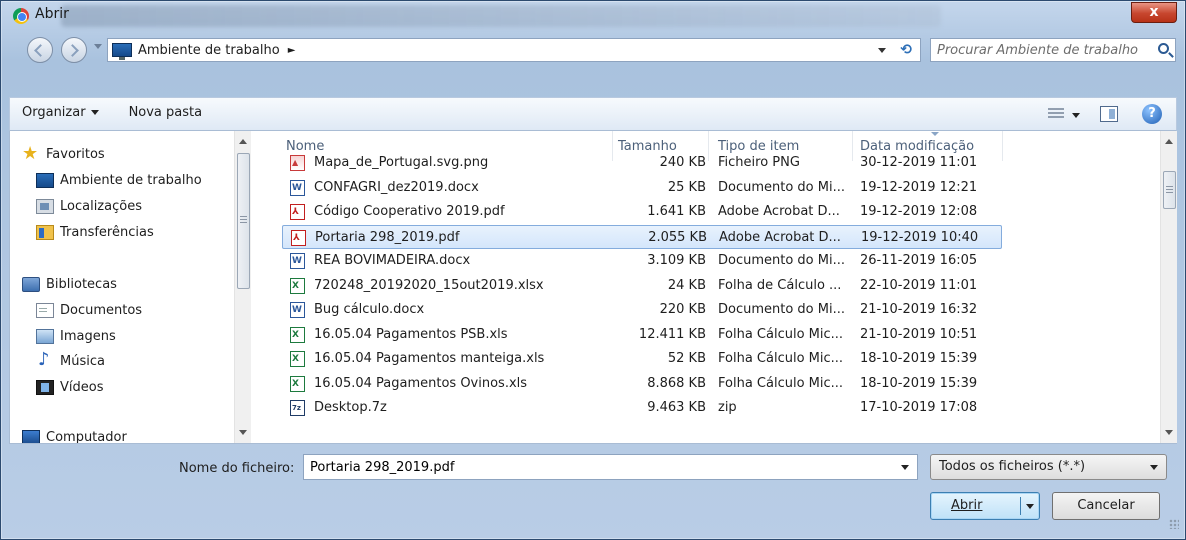 The height and width of the screenshot is (540, 1186). Describe the element at coordinates (98, 46) in the screenshot. I see `recent-locations-dropdown` at that location.